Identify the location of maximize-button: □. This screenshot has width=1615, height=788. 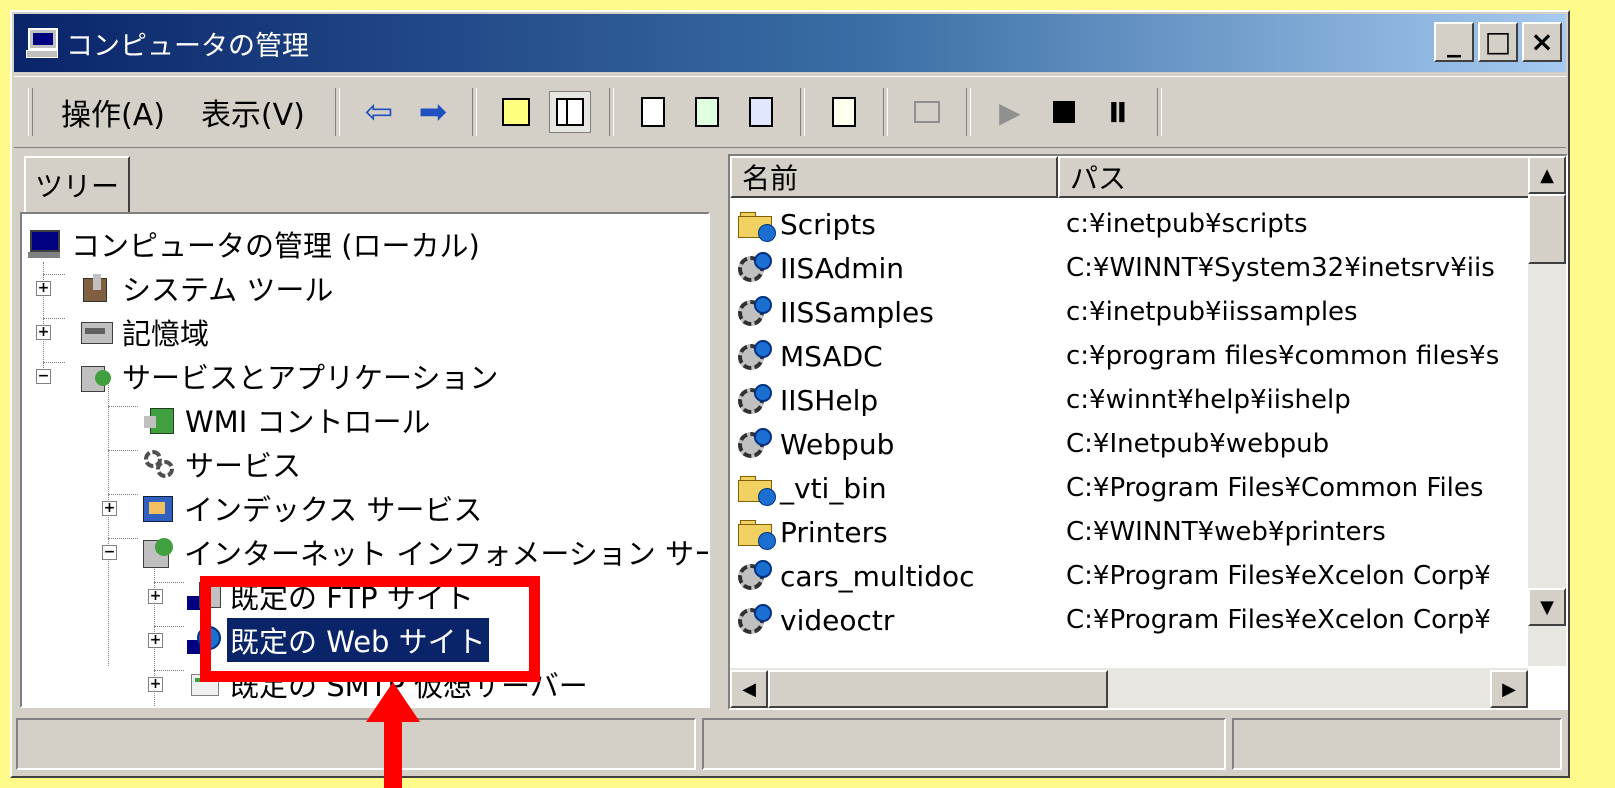
(1498, 42).